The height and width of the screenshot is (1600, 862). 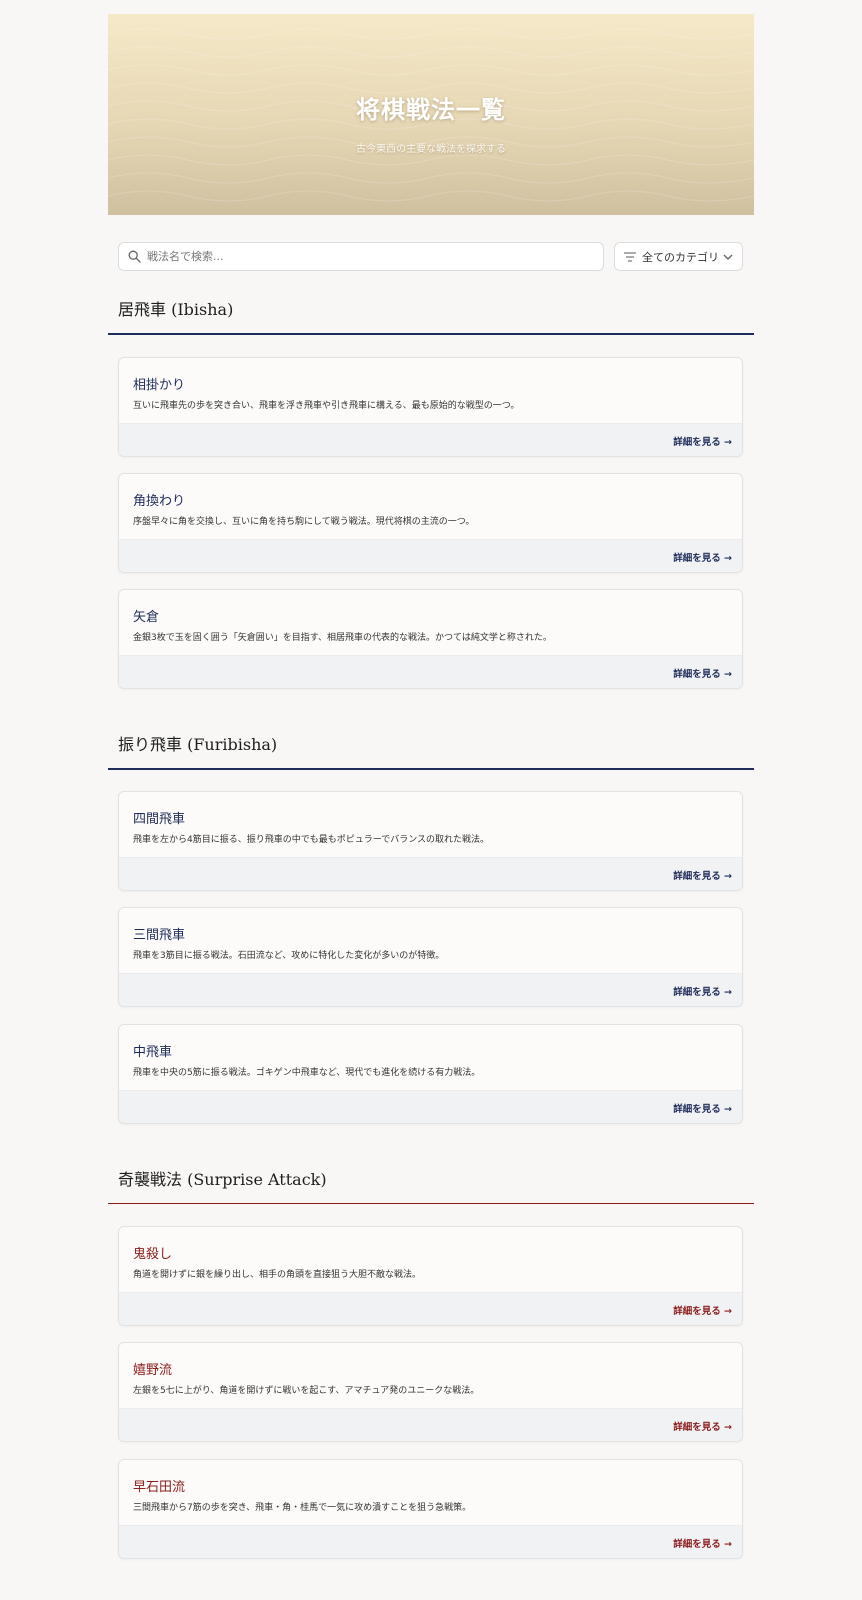 I want to click on card-description: 序盤早々に角を交換し、互いに角を持ち駒にして戦う戦法。現代将棋の主流の一つ。, so click(x=304, y=522).